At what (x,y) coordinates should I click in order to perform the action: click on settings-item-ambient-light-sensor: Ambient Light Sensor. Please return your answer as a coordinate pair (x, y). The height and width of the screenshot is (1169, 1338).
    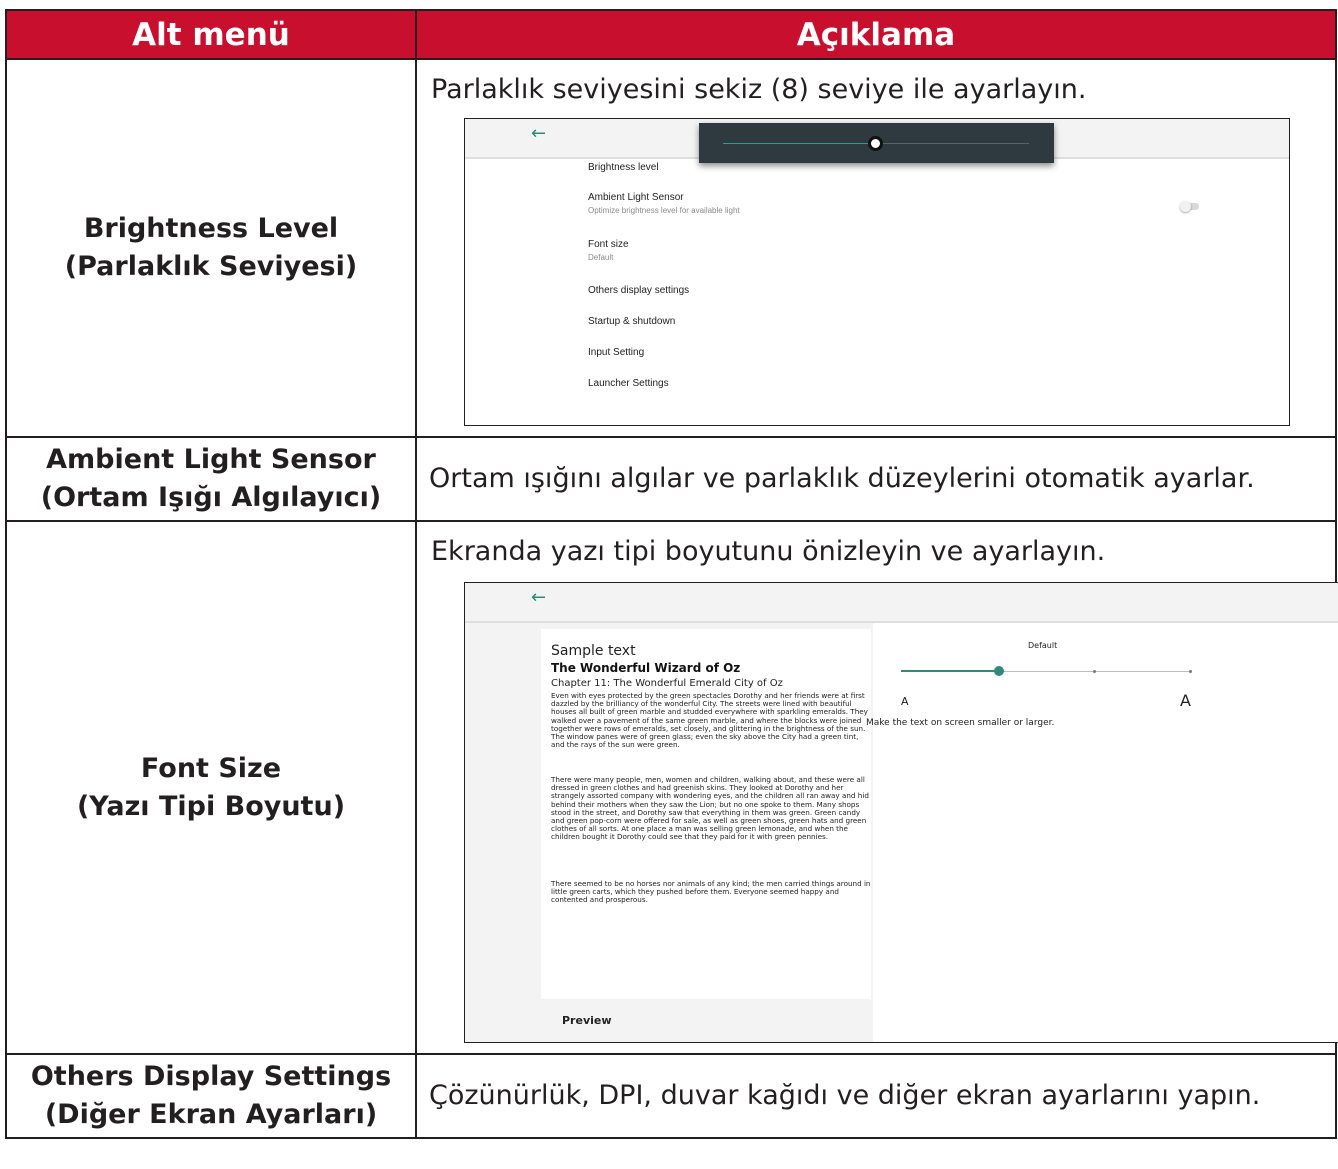
    Looking at the image, I should click on (636, 197).